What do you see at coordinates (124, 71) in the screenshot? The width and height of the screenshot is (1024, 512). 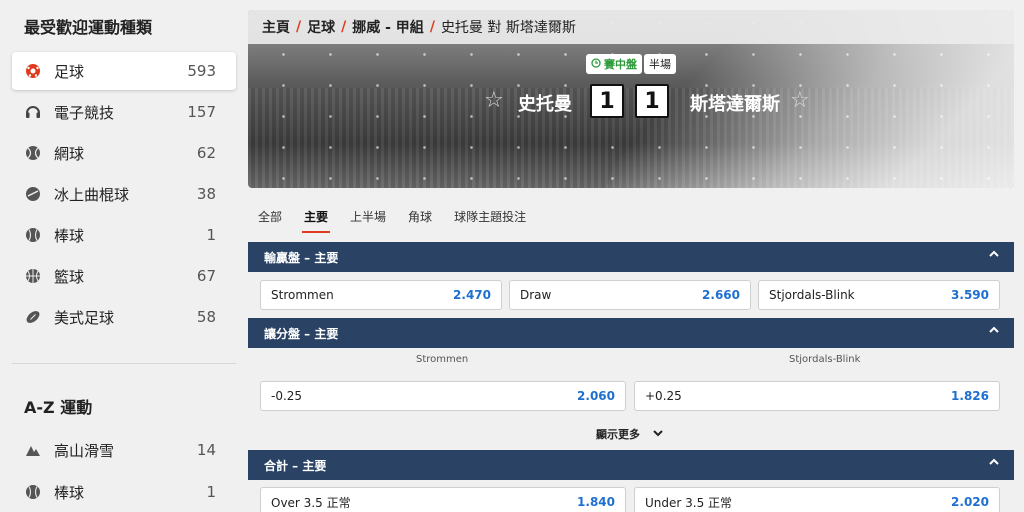 I see `sidebar-item-soccer: 足球 593` at bounding box center [124, 71].